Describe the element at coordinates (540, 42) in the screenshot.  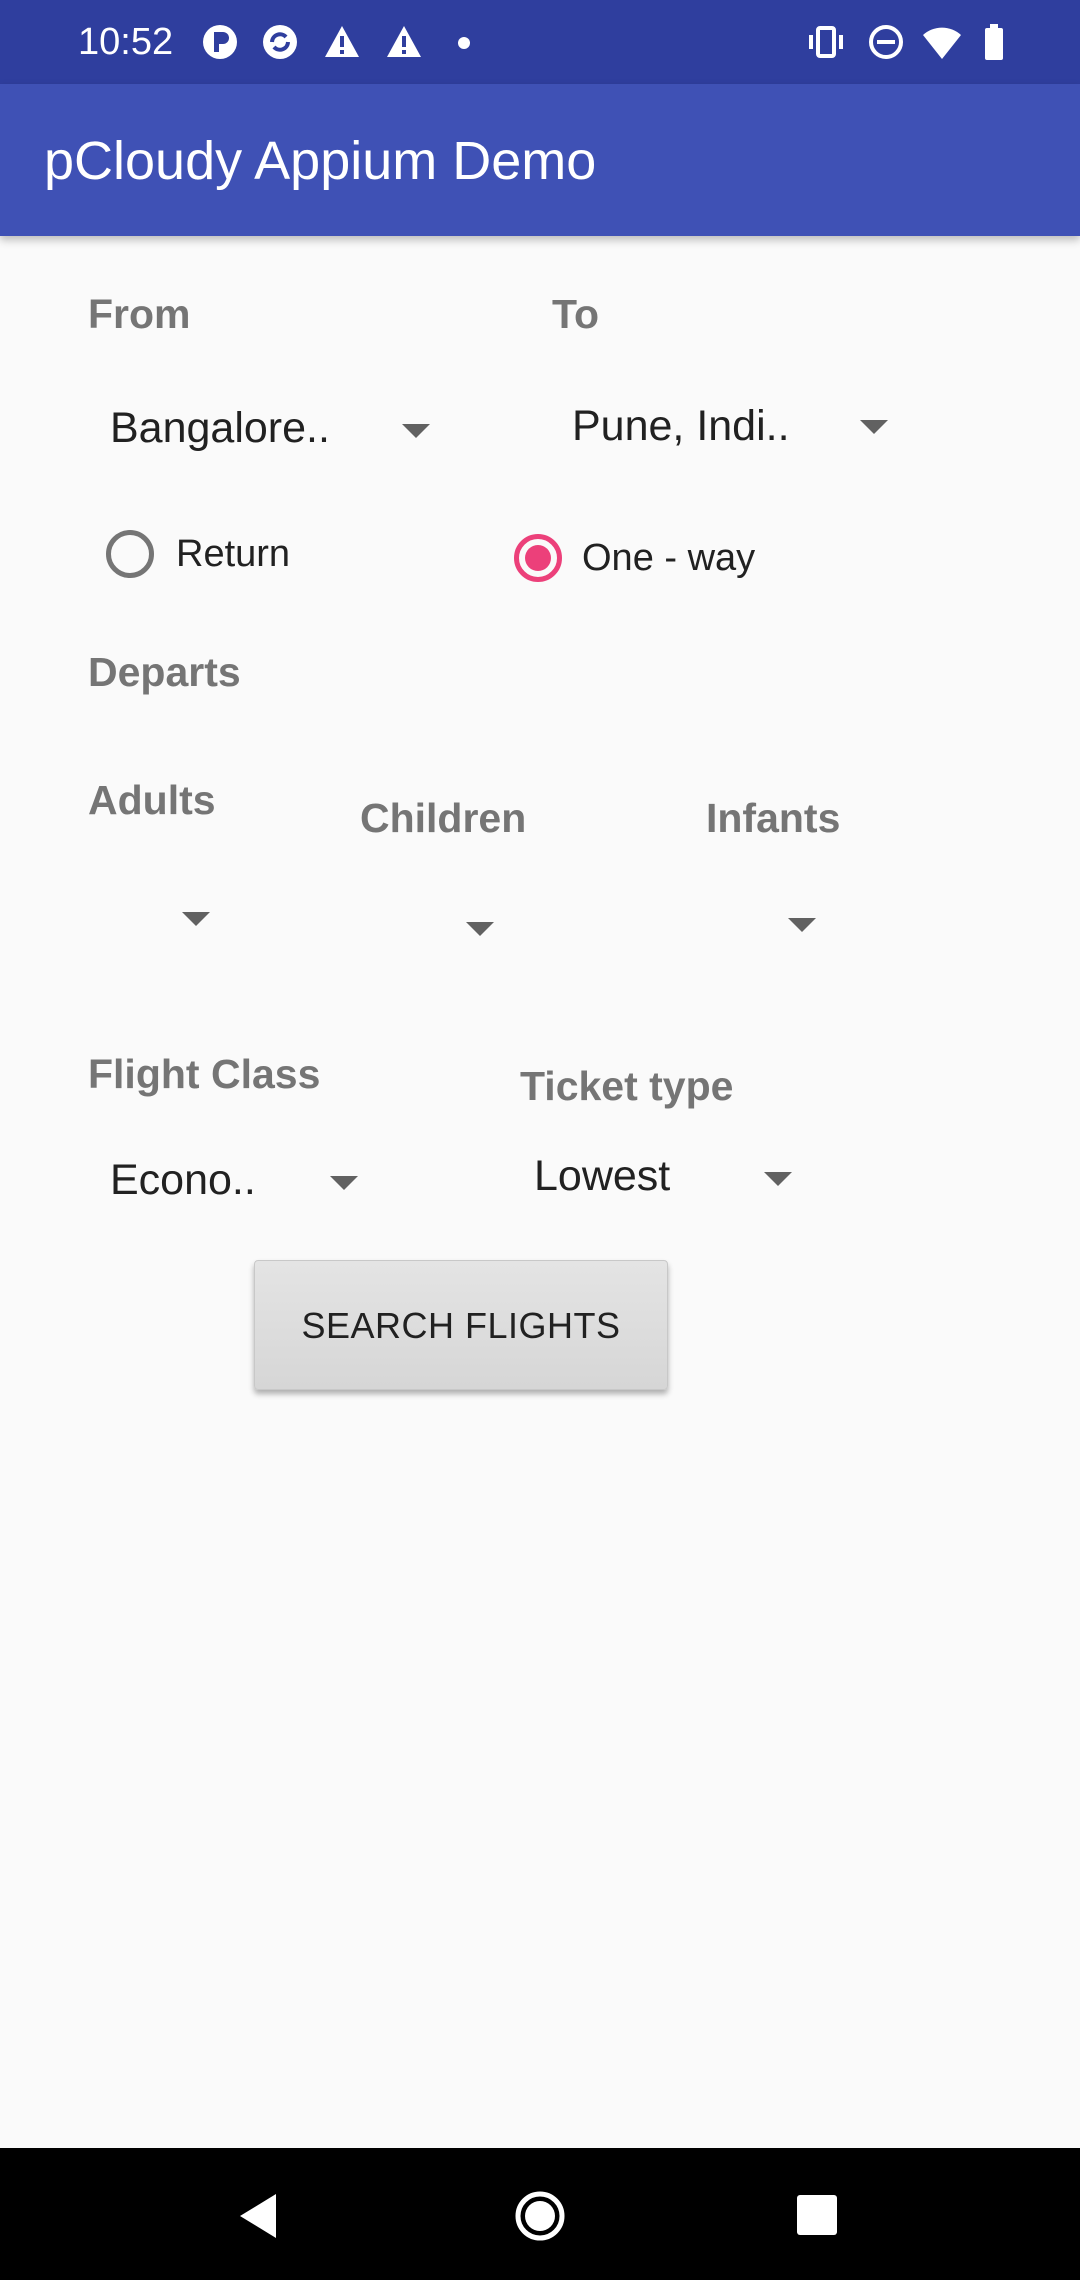
I see `status-bar: 10:52` at that location.